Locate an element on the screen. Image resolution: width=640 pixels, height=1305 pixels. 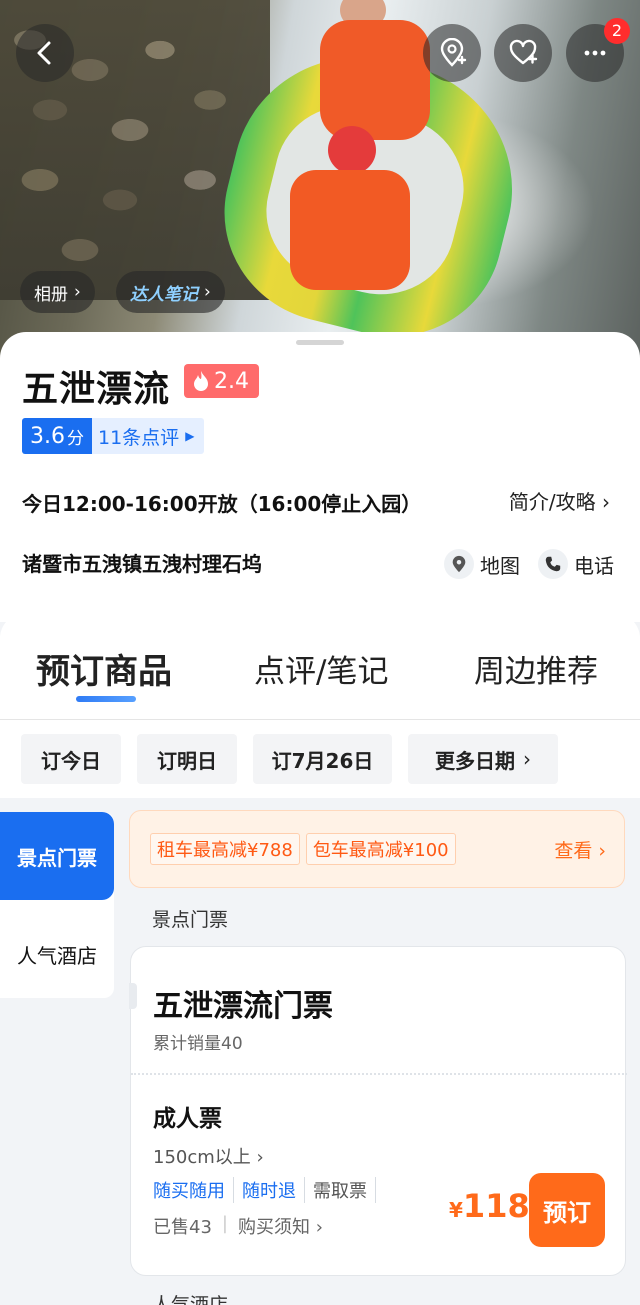
content-tabs: 预订商品 点评/笔记 周边推荐 is located at coordinates (320, 667).